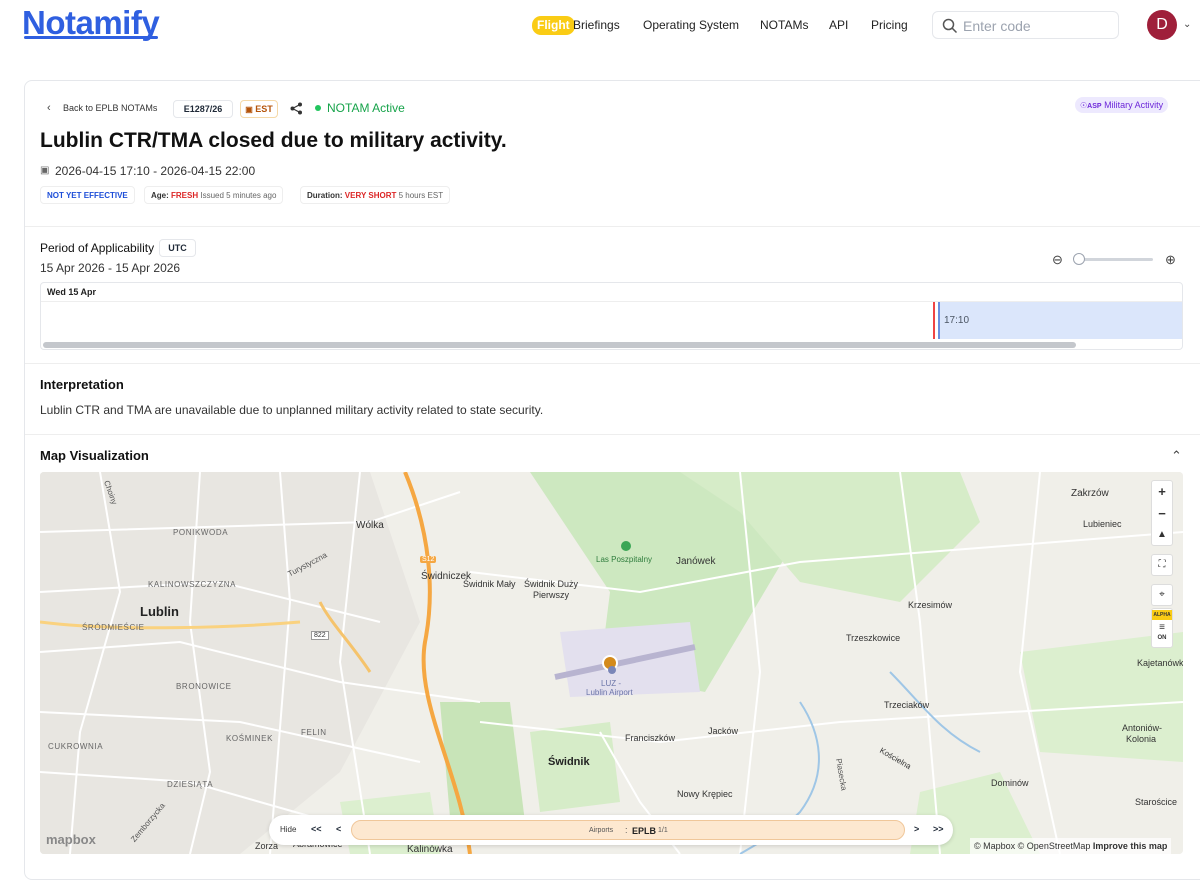 This screenshot has width=1200, height=880. I want to click on status-dot, so click(318, 108).